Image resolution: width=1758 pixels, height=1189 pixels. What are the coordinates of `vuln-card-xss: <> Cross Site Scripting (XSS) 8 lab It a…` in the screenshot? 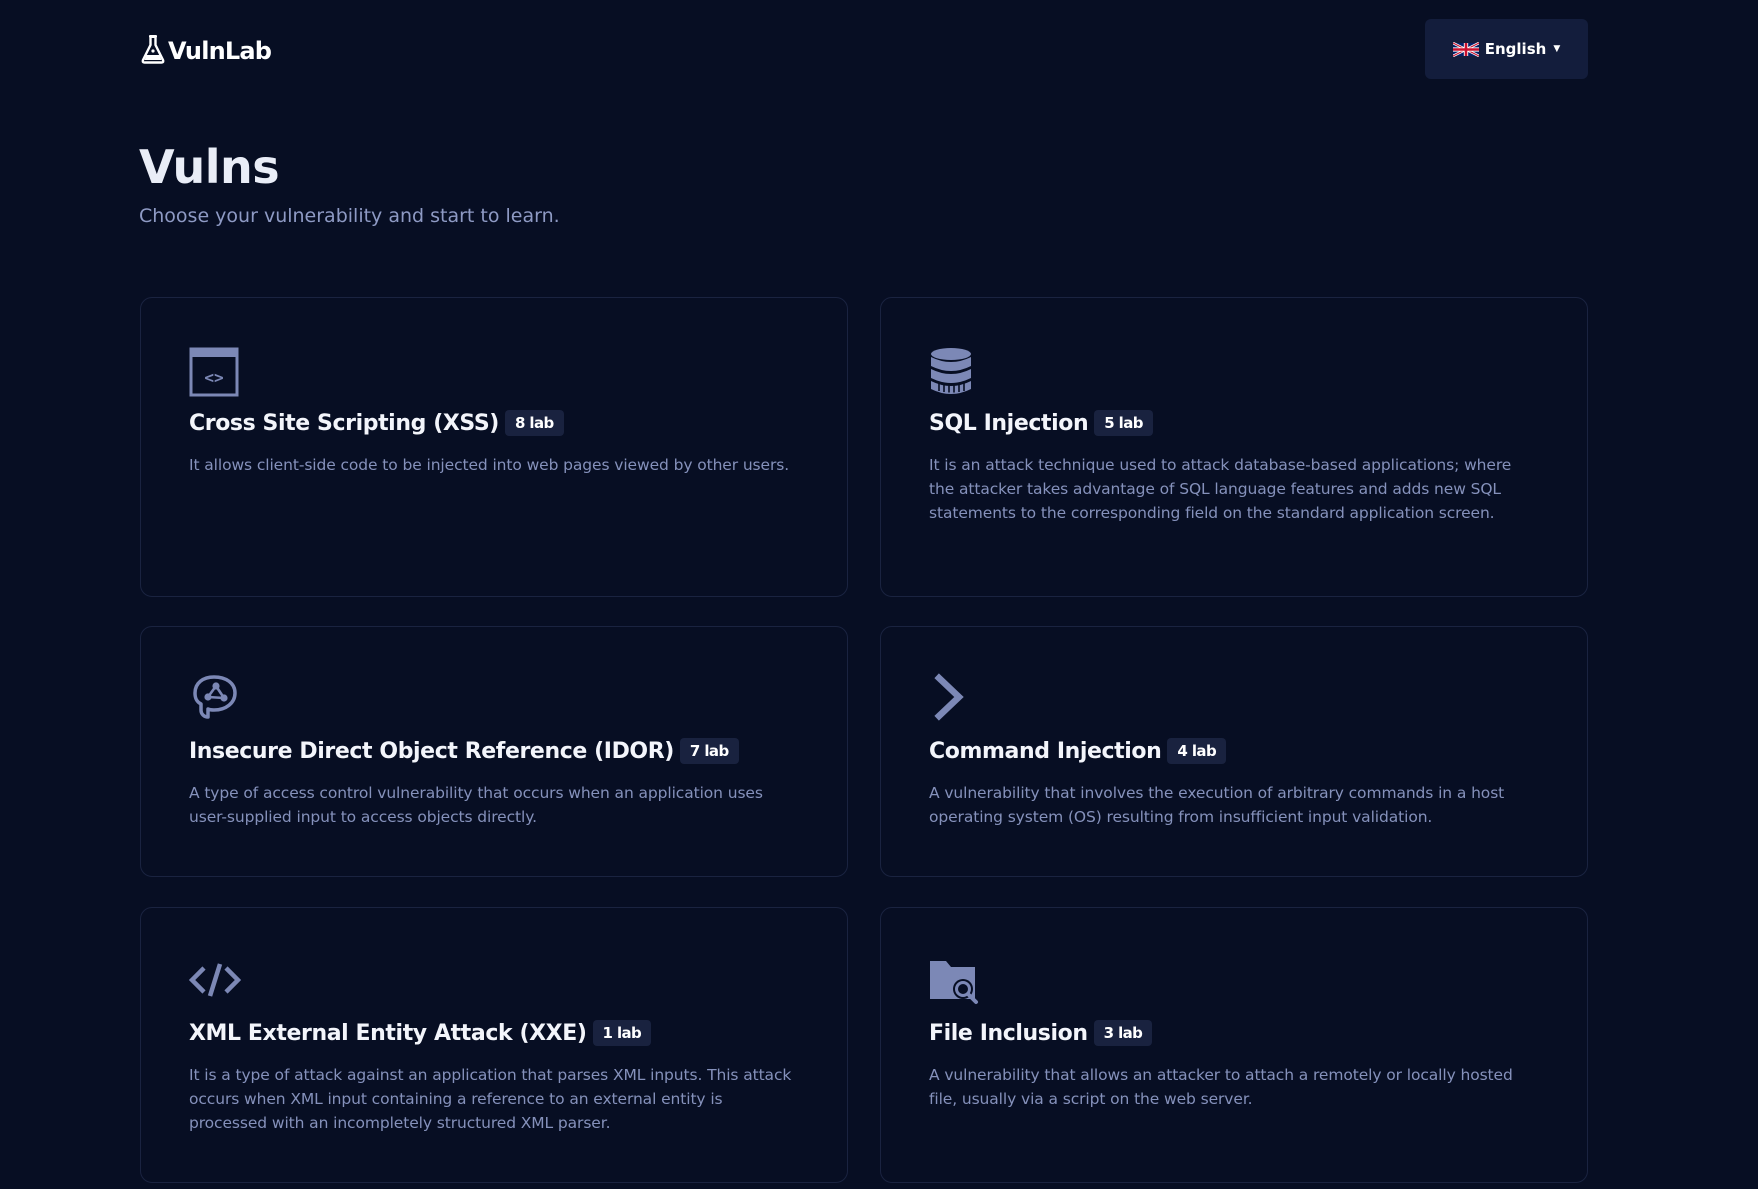 It's located at (494, 447).